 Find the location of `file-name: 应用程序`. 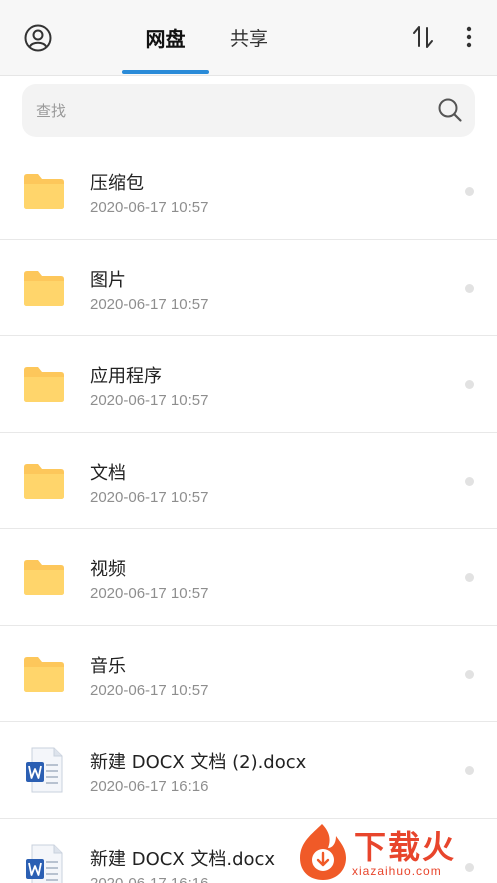

file-name: 应用程序 is located at coordinates (126, 376).